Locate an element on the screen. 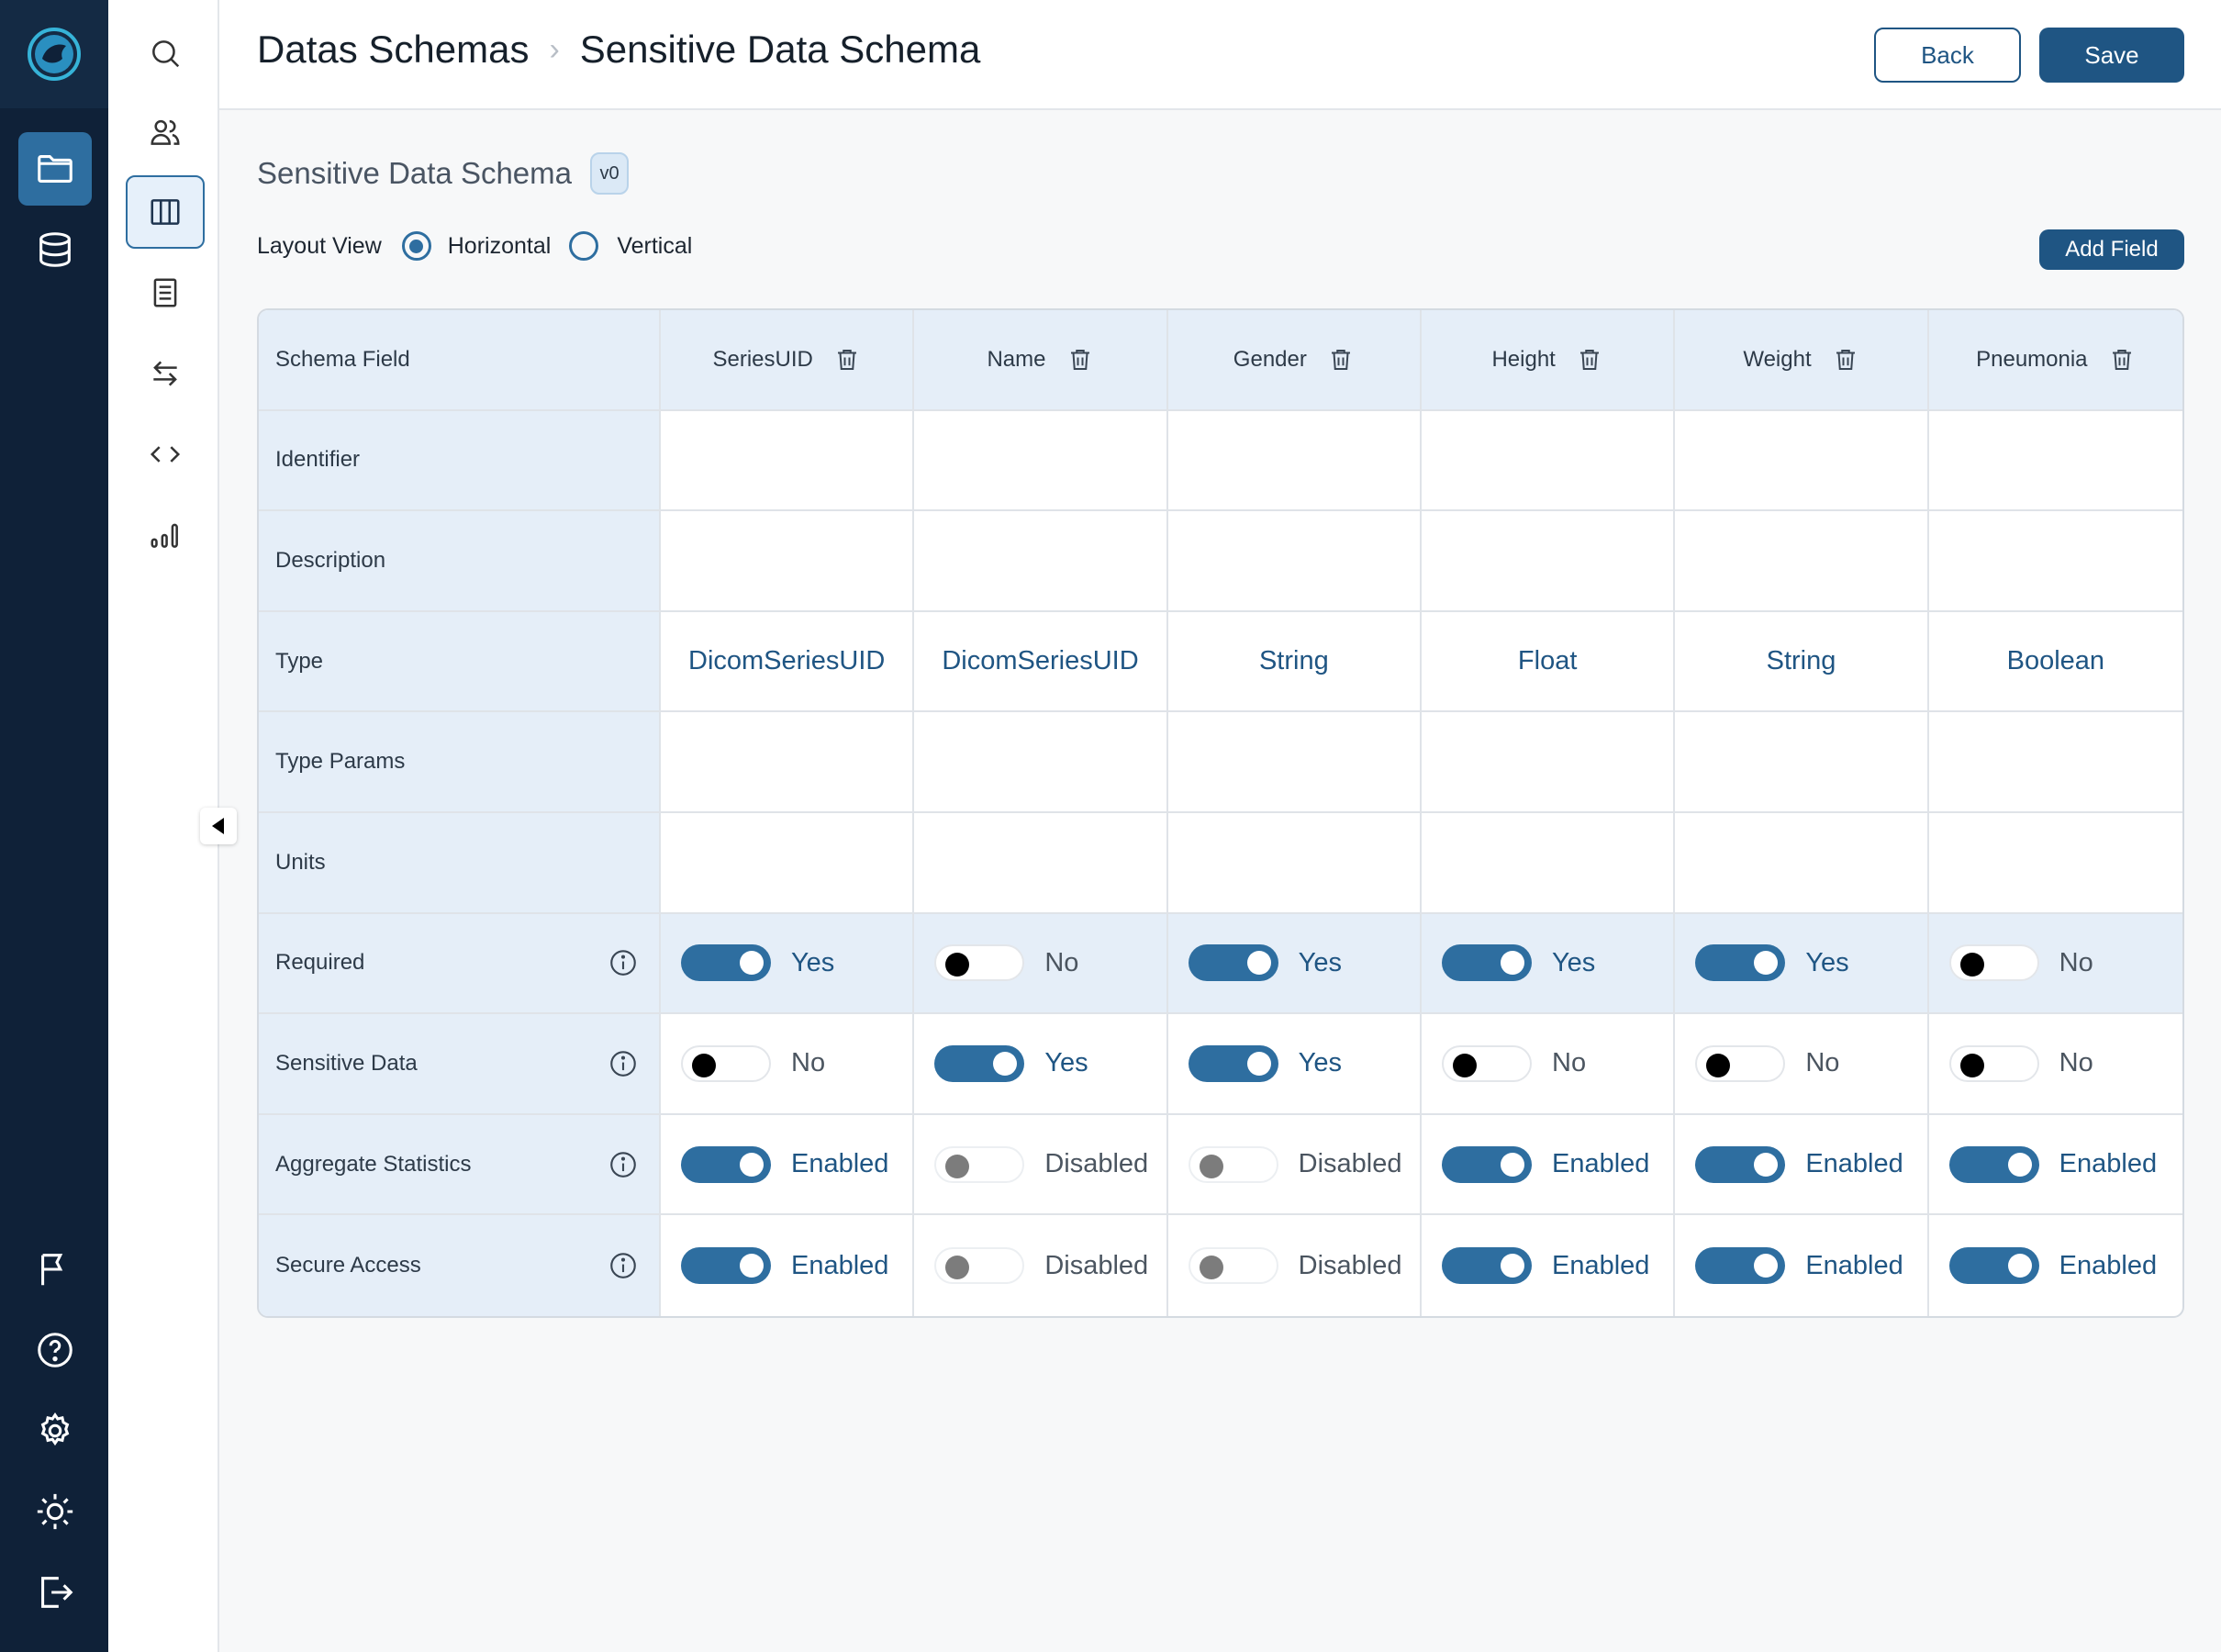 The width and height of the screenshot is (2221, 1652). subnav-analytics is located at coordinates (166, 535).